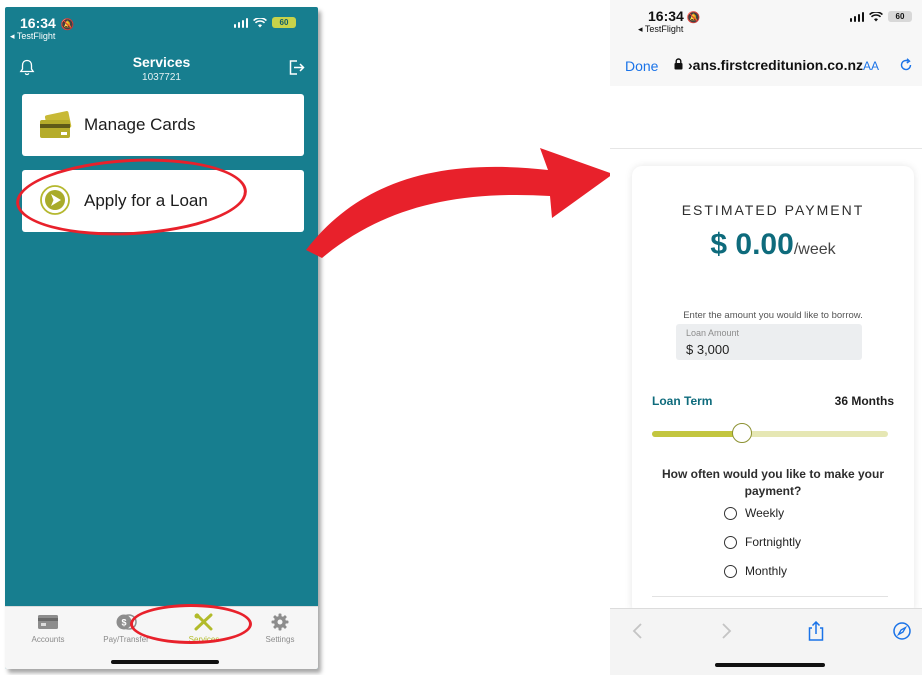 The image size is (922, 675). Describe the element at coordinates (773, 542) in the screenshot. I see `radio-fortnightly-label: Fortnightly` at that location.